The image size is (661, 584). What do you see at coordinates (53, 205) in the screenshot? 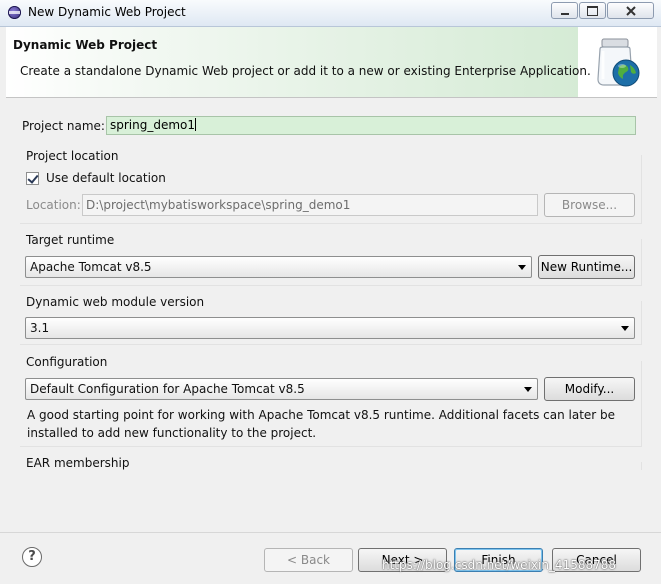
I see `location-label: Location:` at bounding box center [53, 205].